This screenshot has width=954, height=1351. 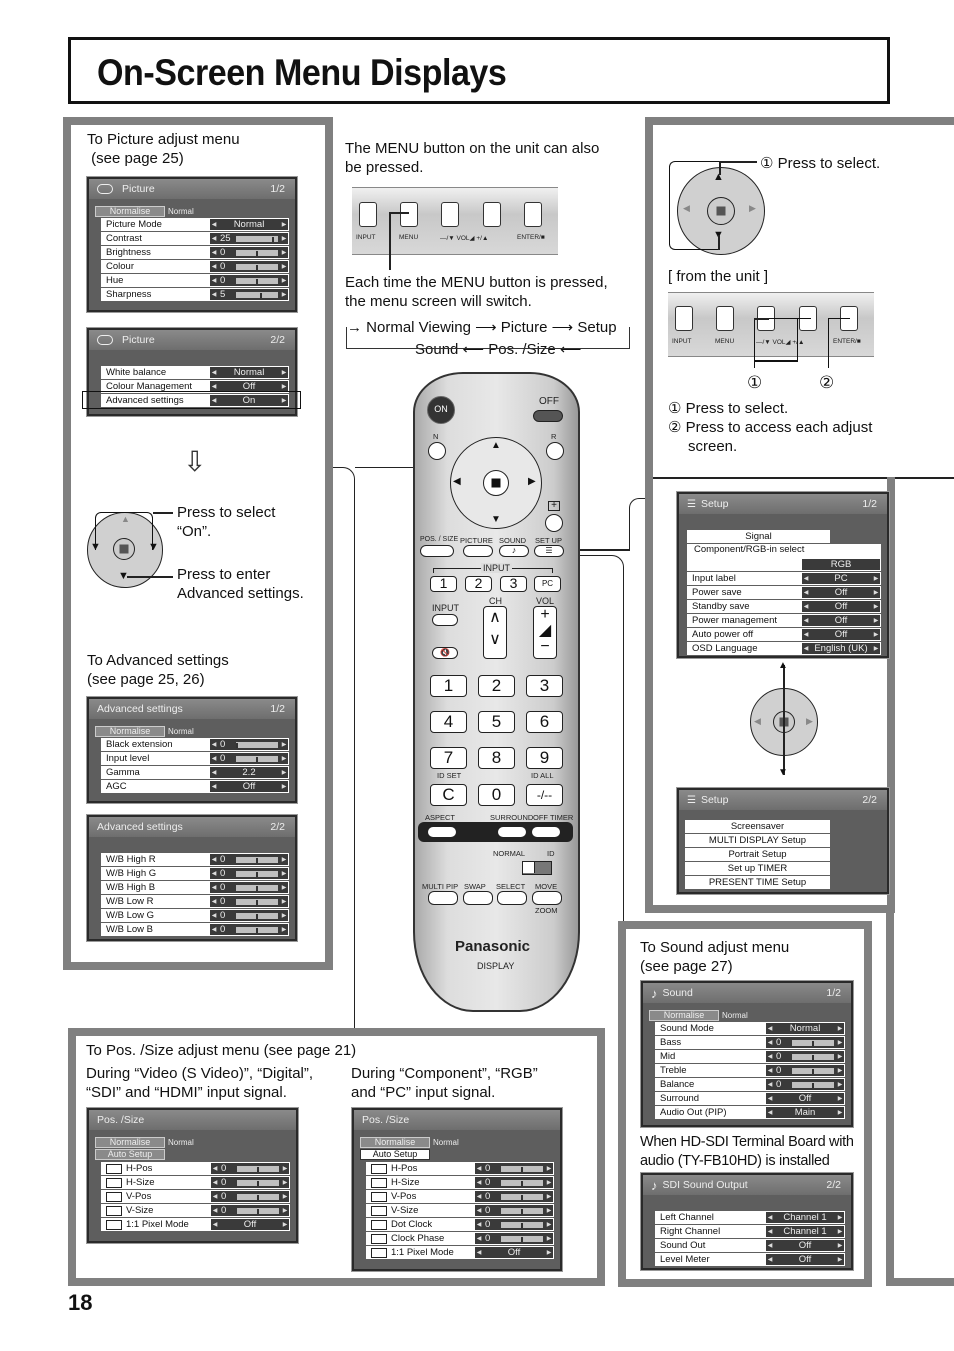 I want to click on menu-row: AGC ◀ Off ▶, so click(x=195, y=786).